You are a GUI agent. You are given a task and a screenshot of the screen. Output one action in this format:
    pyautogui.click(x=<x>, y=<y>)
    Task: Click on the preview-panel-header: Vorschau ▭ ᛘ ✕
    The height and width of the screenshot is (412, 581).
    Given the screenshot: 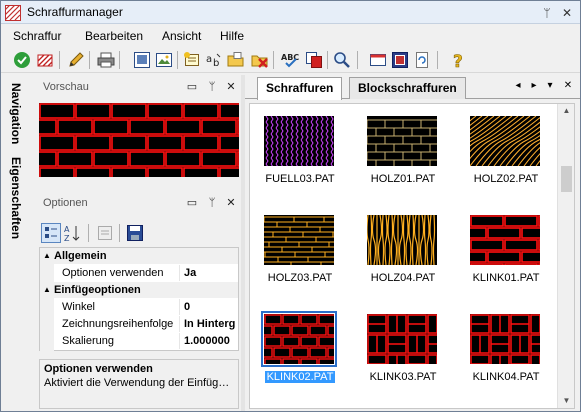 What is the action you would take?
    pyautogui.click(x=137, y=88)
    